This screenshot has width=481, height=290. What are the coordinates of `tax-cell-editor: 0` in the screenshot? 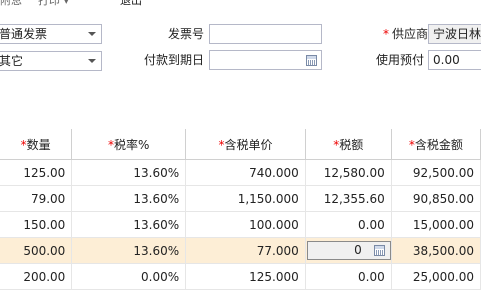 It's located at (348, 250).